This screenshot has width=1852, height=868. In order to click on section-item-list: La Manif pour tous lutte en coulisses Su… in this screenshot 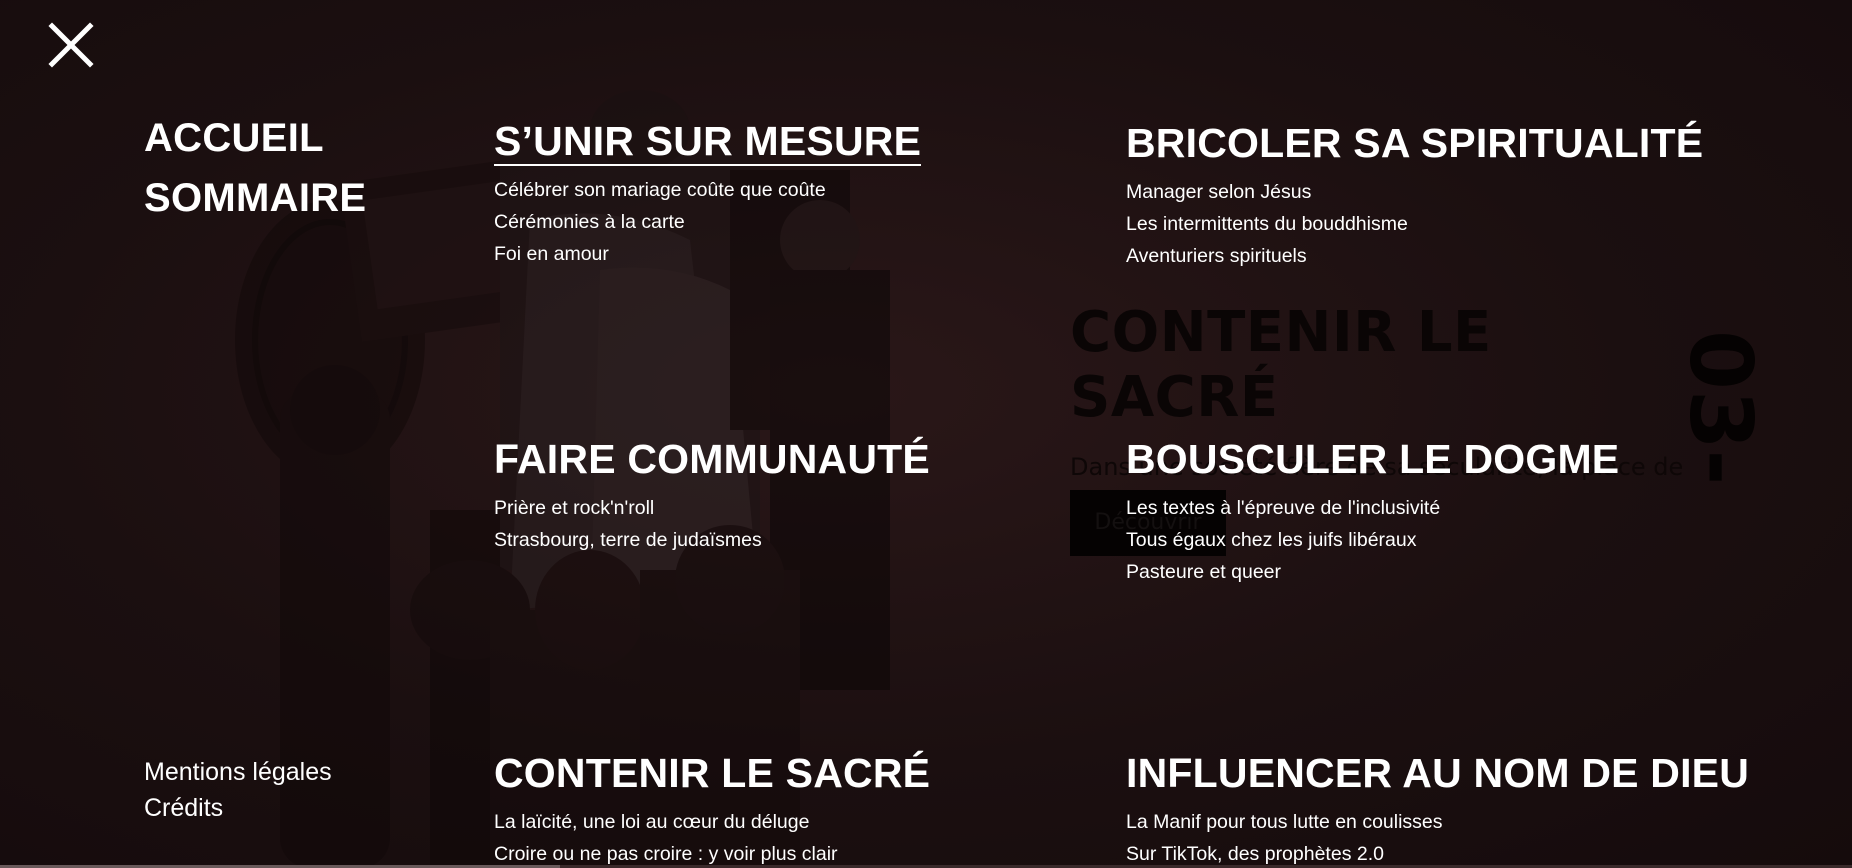, I will do `click(1437, 837)`.